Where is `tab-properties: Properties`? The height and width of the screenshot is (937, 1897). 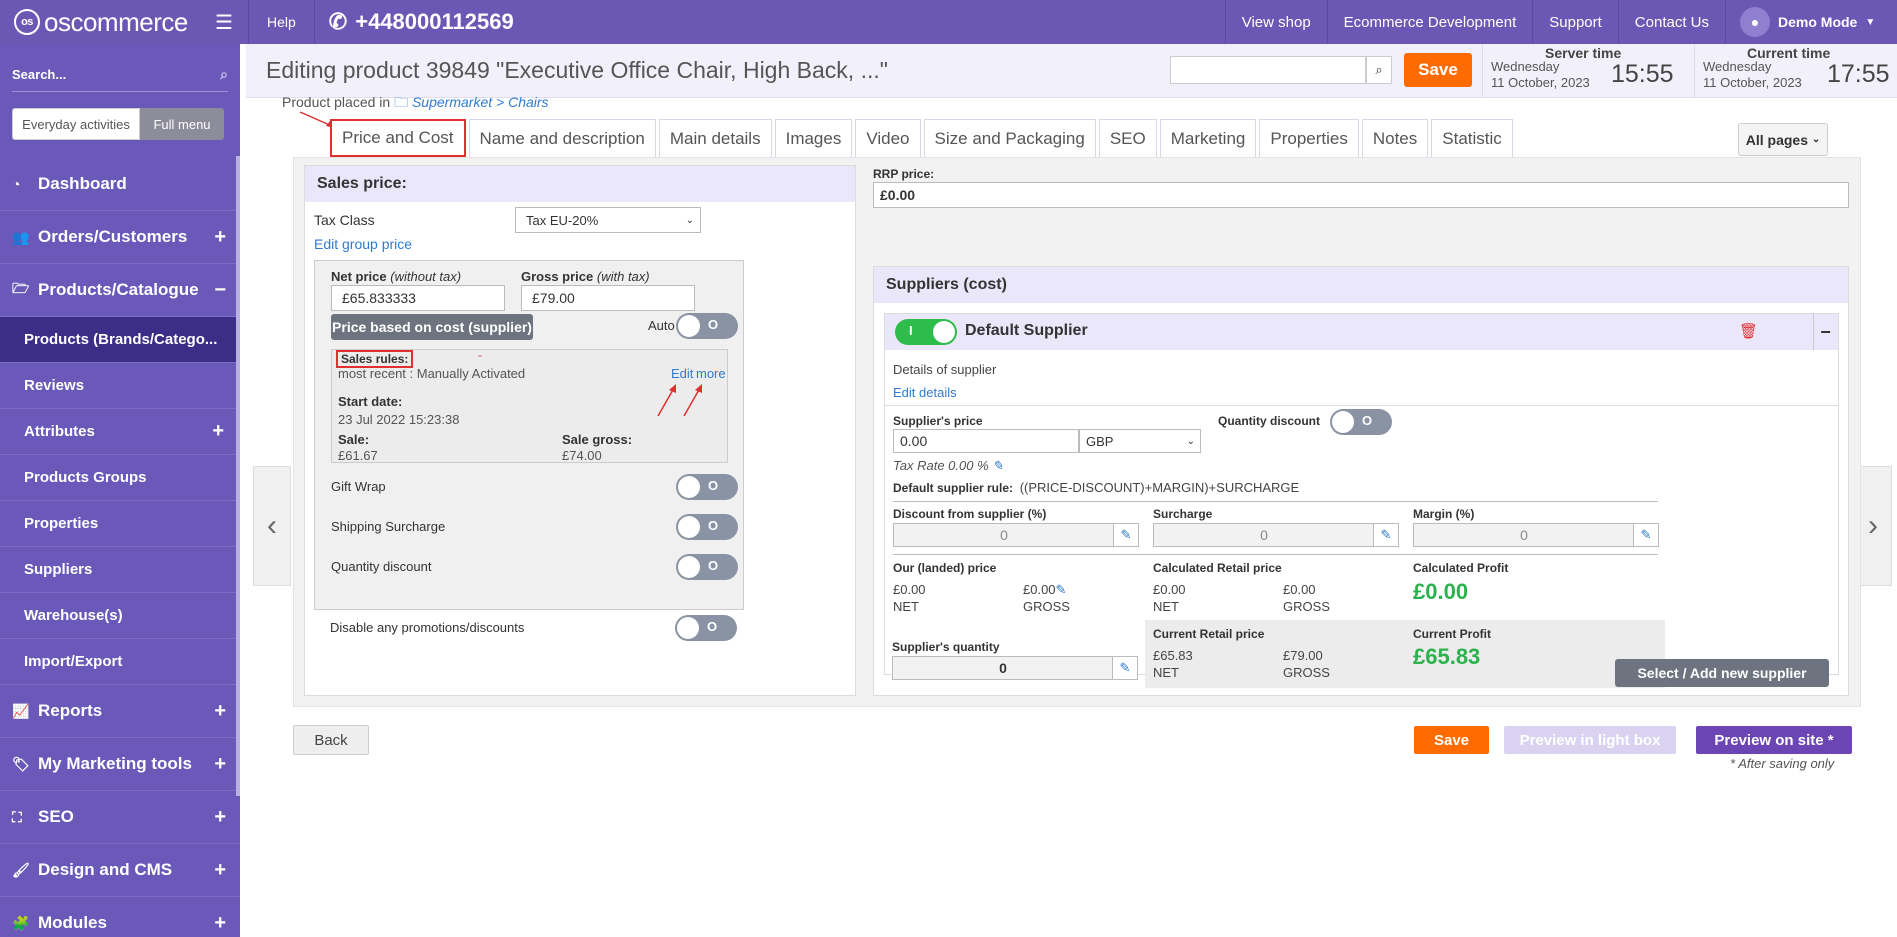 tab-properties: Properties is located at coordinates (1309, 138).